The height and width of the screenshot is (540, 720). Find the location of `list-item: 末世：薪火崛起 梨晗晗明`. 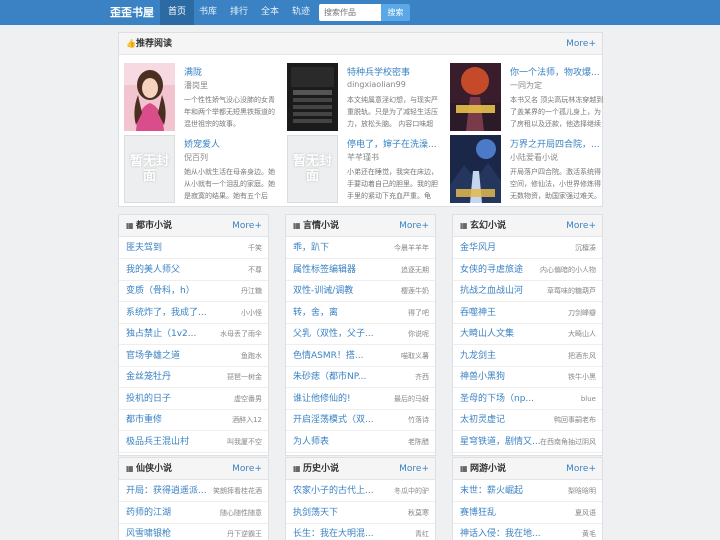

list-item: 末世：薪火崛起 梨晗晗明 is located at coordinates (527, 491).